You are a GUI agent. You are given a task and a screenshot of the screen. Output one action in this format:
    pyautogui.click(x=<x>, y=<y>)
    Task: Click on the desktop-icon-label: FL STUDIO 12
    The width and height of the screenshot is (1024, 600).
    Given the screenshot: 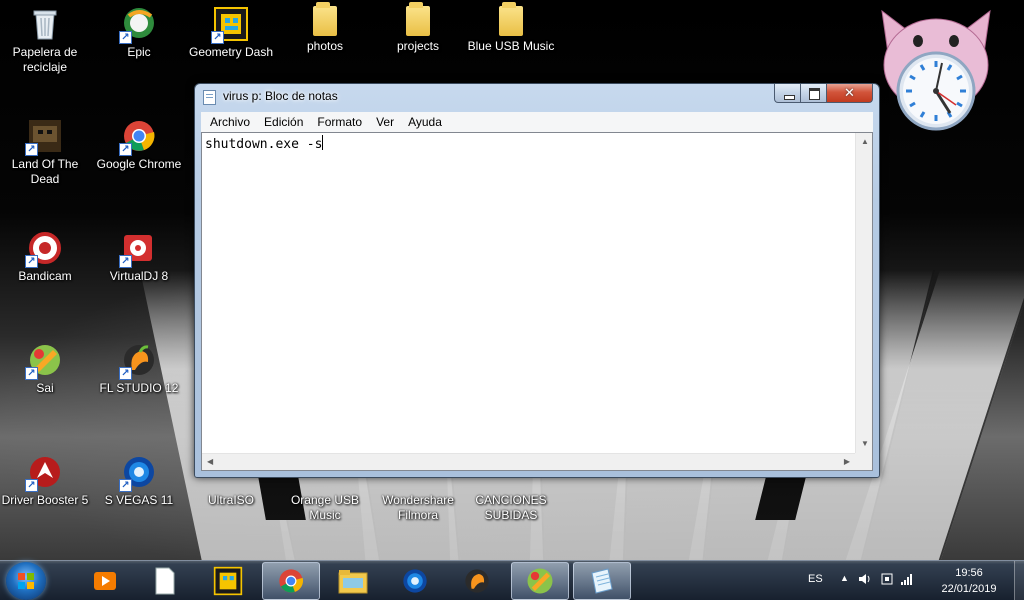 What is the action you would take?
    pyautogui.click(x=139, y=388)
    